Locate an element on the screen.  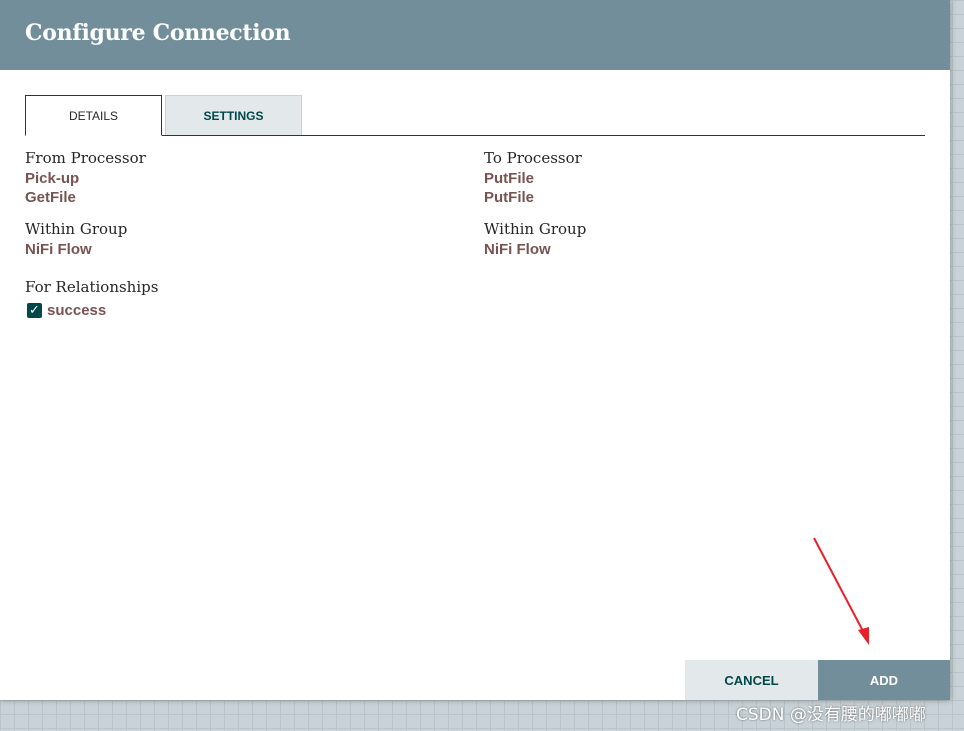
tab-details: DETAILS is located at coordinates (93, 115).